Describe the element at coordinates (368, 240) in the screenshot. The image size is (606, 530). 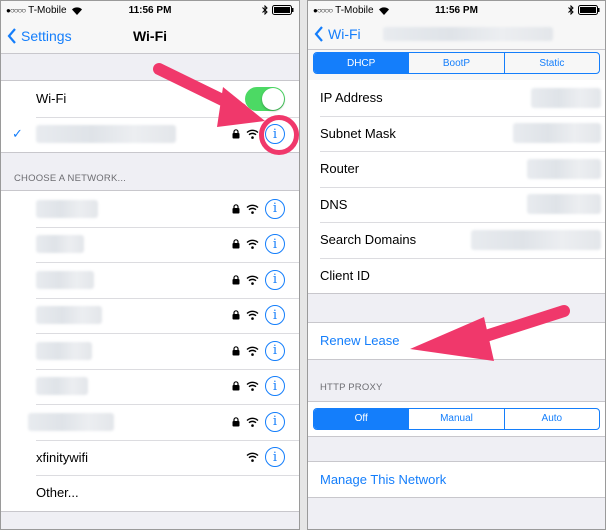
I see `field-label: Search Domains` at that location.